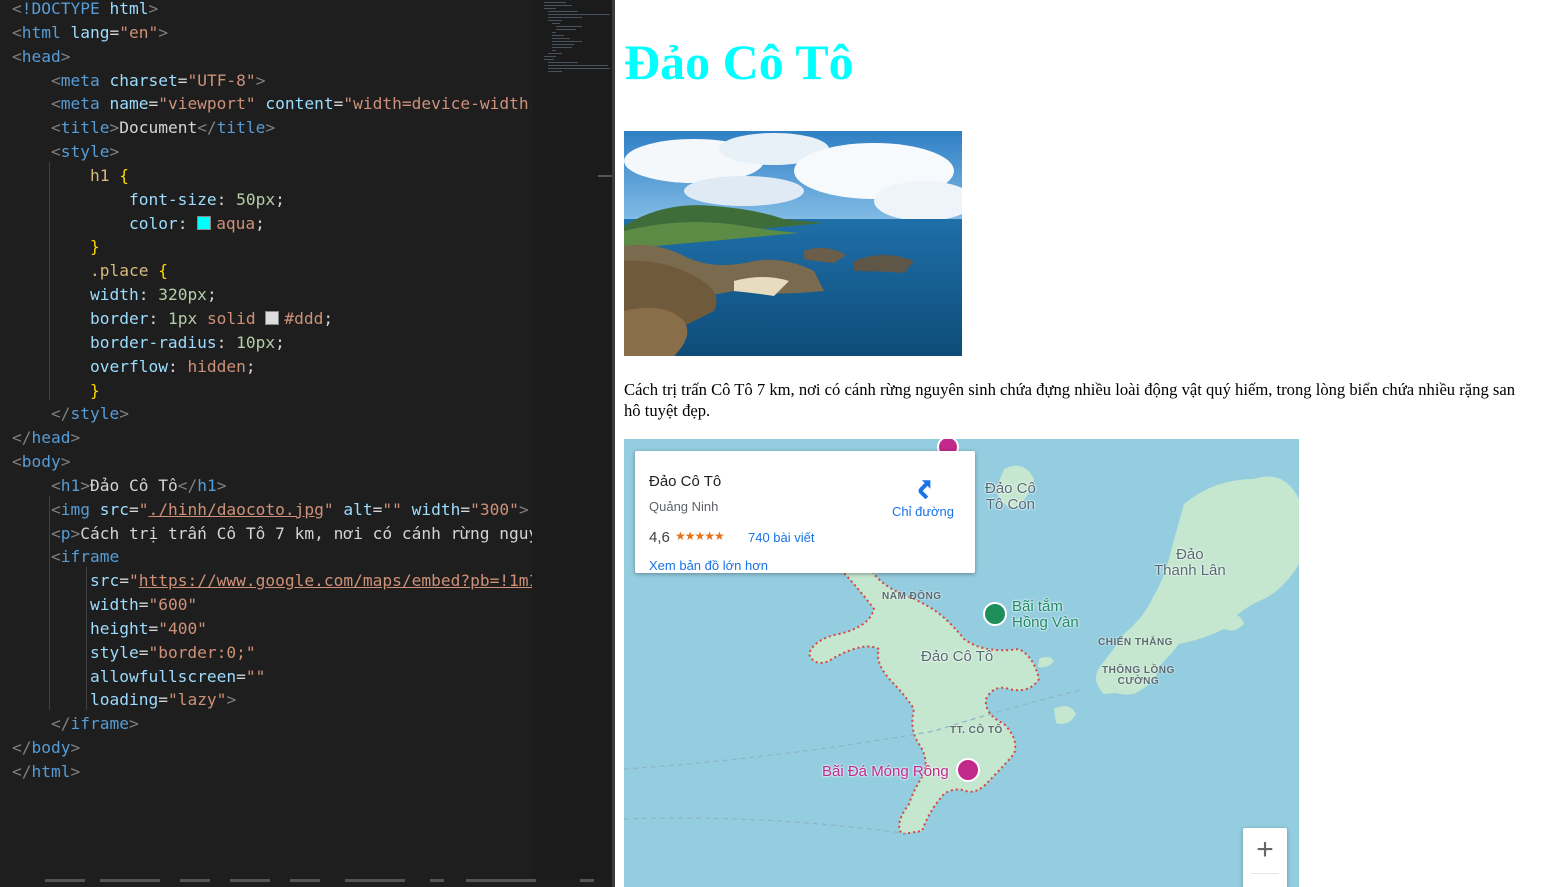  Describe the element at coordinates (221, 80) in the screenshot. I see `code-token: "UTF-8"` at that location.